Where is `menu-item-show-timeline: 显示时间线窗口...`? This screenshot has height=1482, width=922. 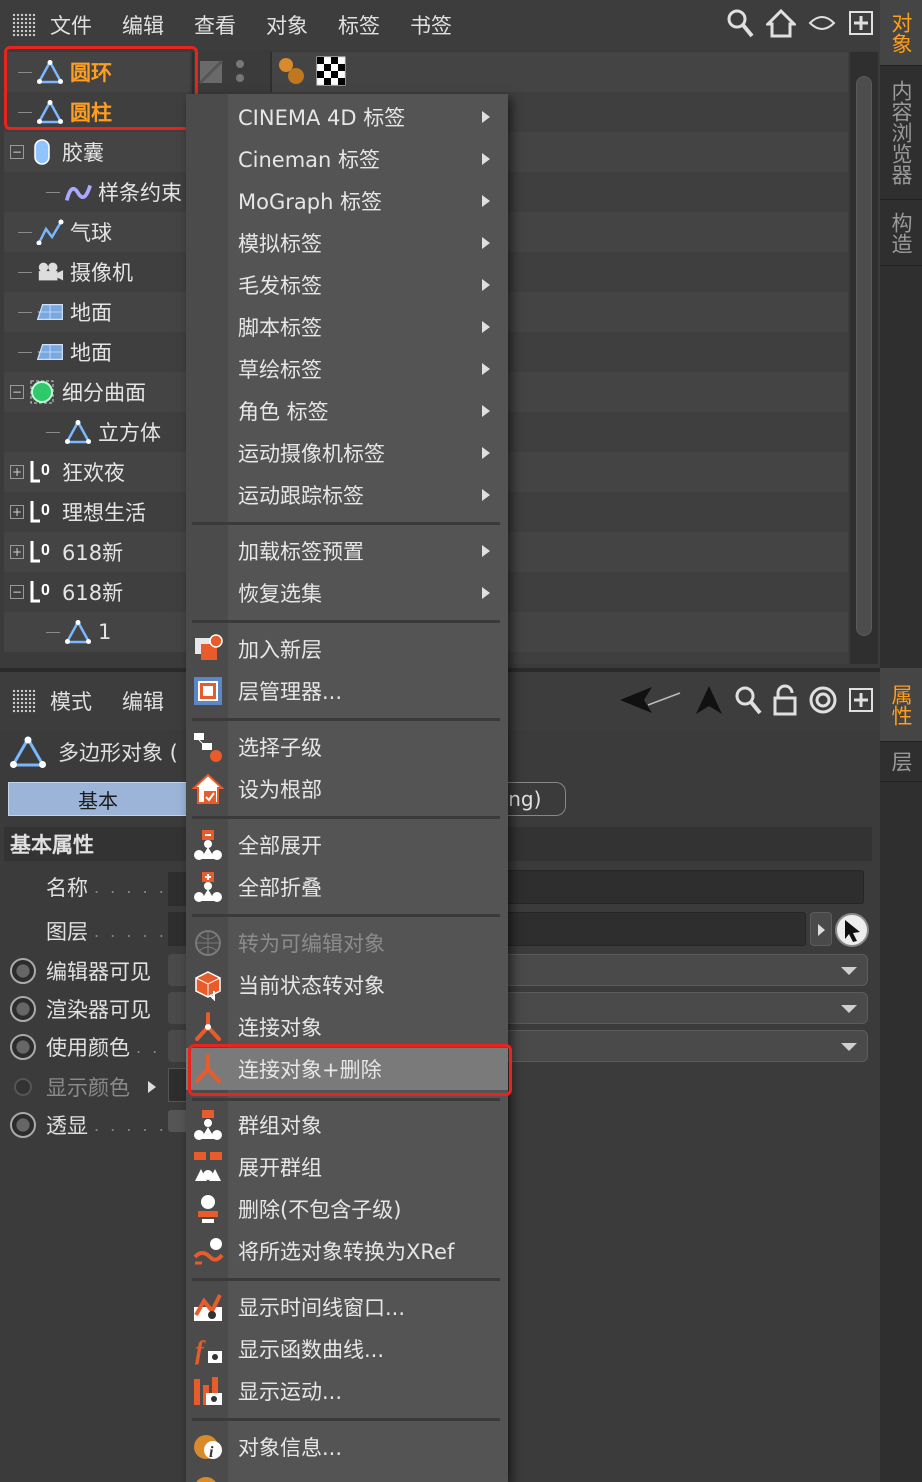
menu-item-show-timeline: 显示时间线窗口... is located at coordinates (347, 1307).